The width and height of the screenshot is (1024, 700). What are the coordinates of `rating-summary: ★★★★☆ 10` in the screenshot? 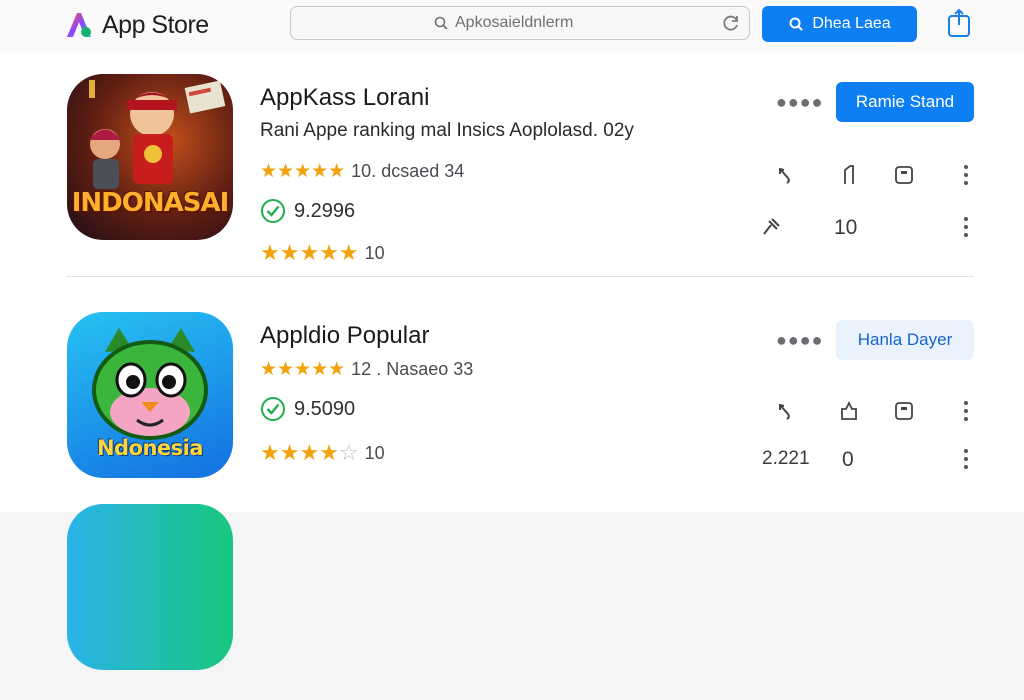 It's located at (322, 453).